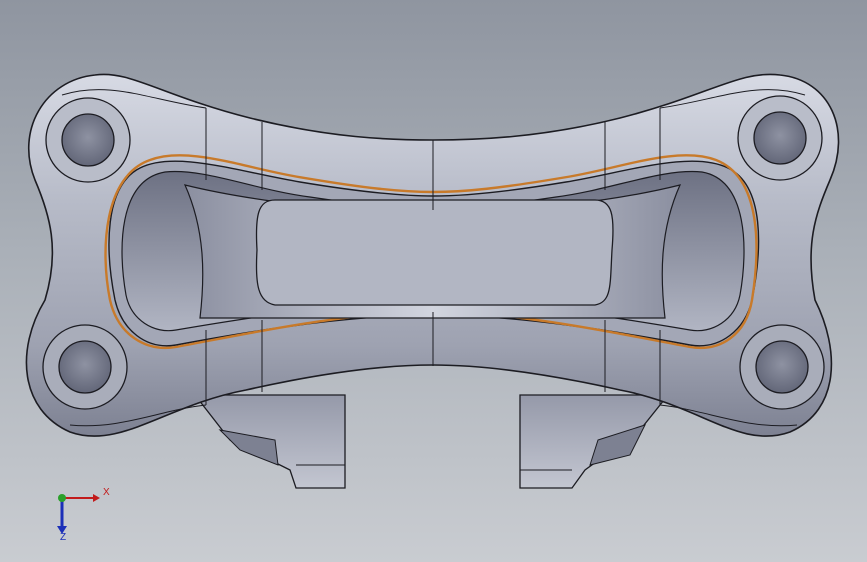 The image size is (867, 562). I want to click on lower-feet, so click(431, 441).